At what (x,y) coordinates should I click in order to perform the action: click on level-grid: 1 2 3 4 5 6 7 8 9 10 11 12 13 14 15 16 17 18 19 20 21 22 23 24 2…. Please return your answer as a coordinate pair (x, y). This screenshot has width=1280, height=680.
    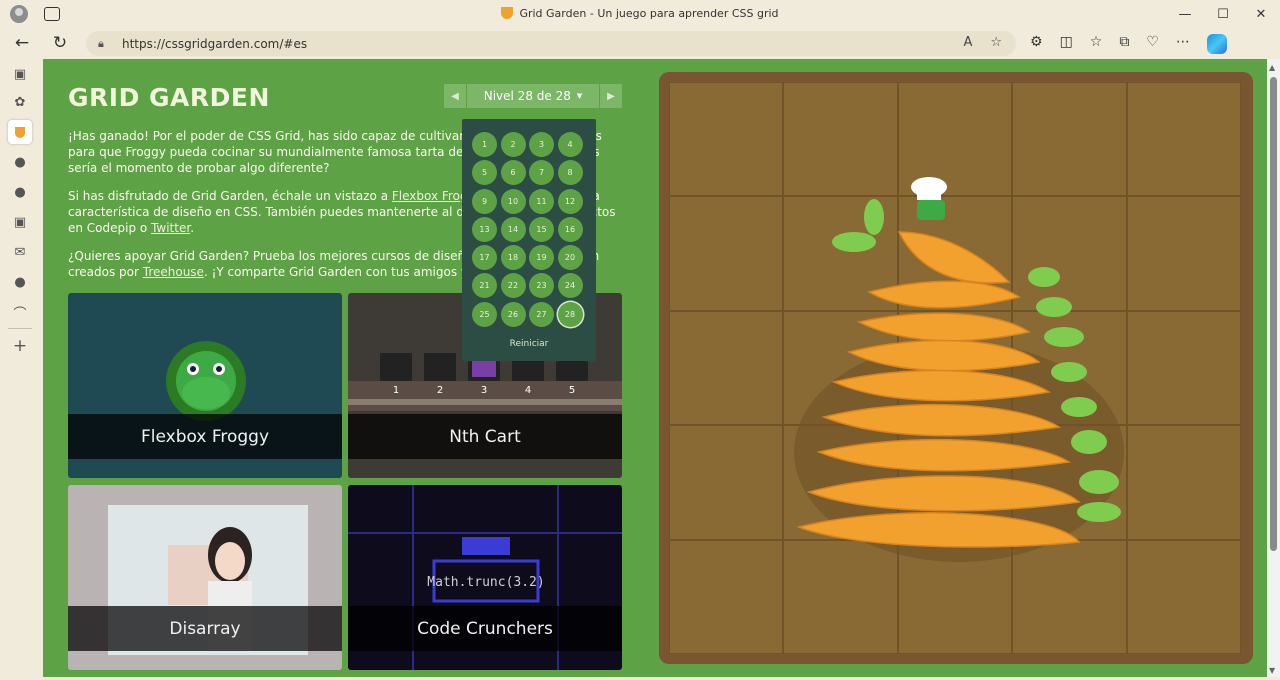
    Looking at the image, I should click on (527, 229).